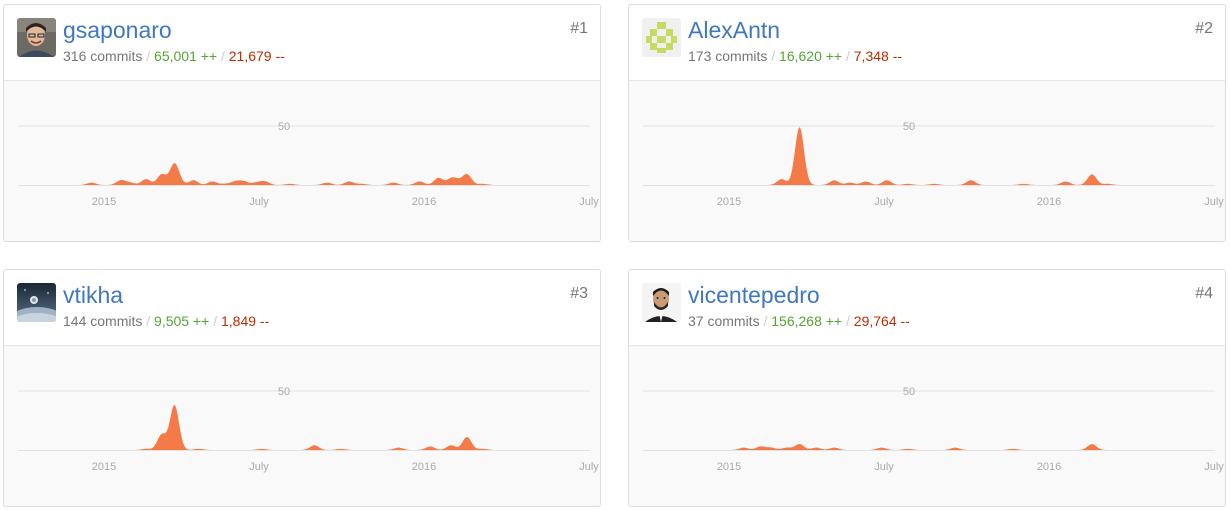 This screenshot has height=510, width=1230. Describe the element at coordinates (103, 321) in the screenshot. I see `commit-count: 144 commits` at that location.